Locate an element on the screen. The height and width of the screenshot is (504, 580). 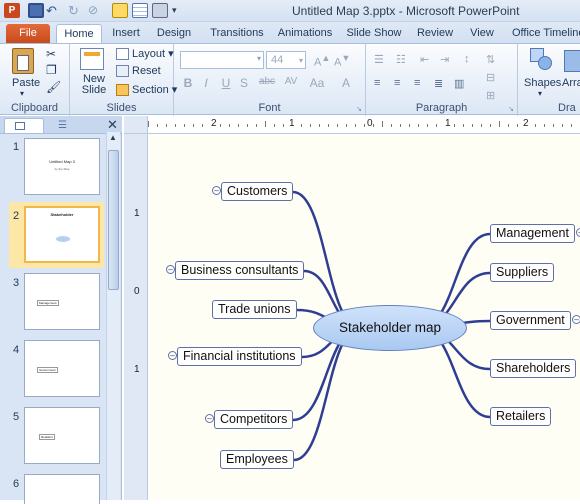
tab-insert: Insert is located at coordinates (126, 33).